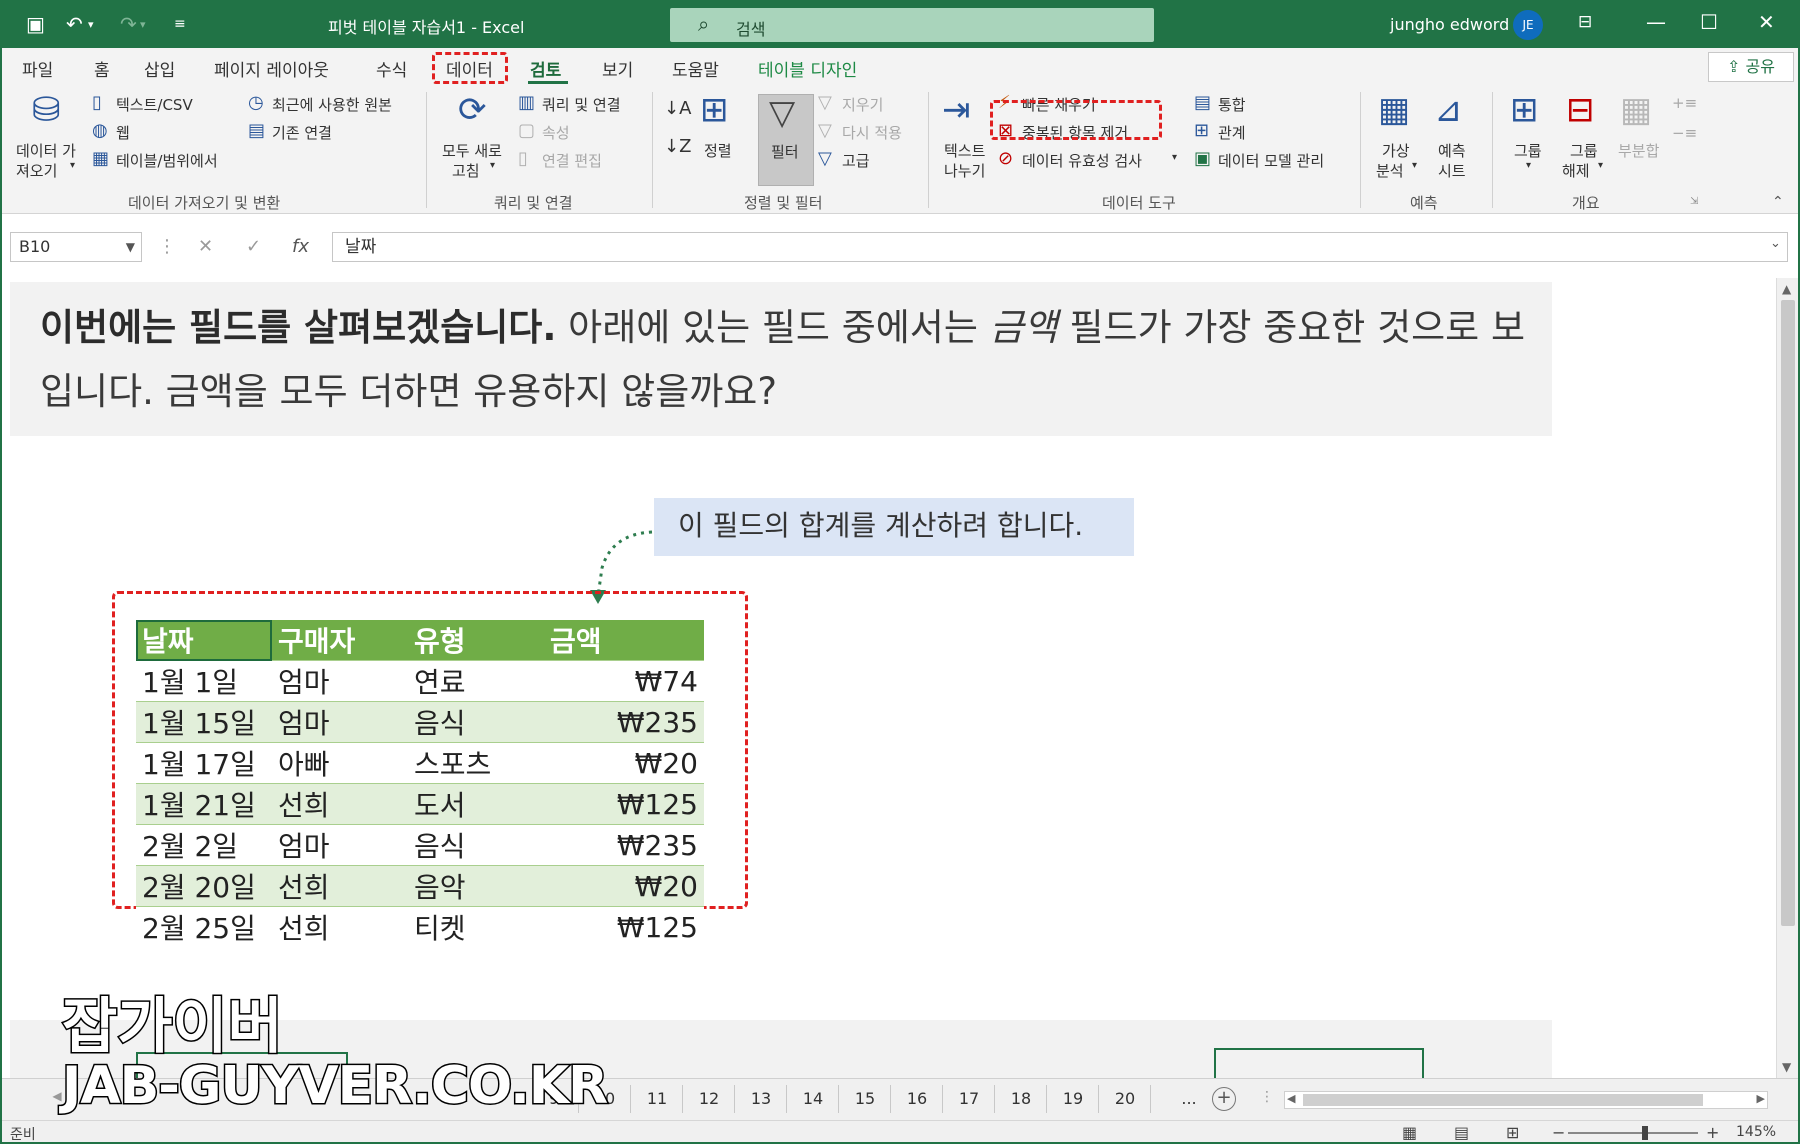 The width and height of the screenshot is (1800, 1144). Describe the element at coordinates (76, 247) in the screenshot. I see `name-box: B10 ▼` at that location.